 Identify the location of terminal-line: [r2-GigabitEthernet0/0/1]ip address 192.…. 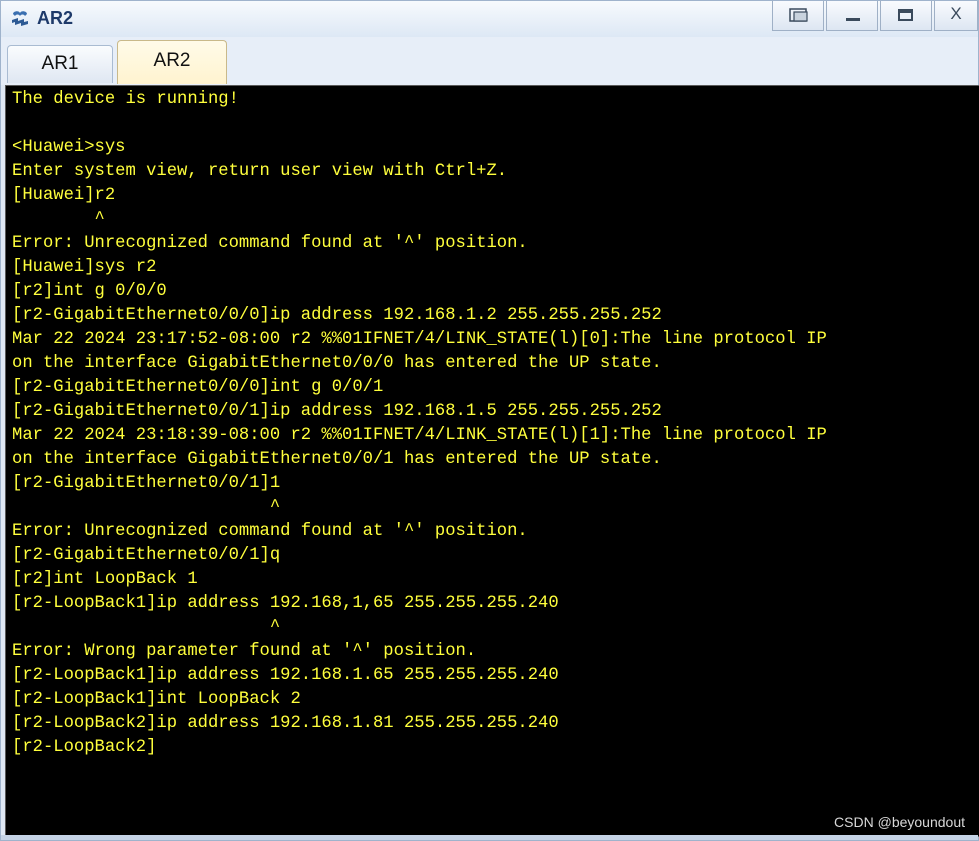
(337, 411).